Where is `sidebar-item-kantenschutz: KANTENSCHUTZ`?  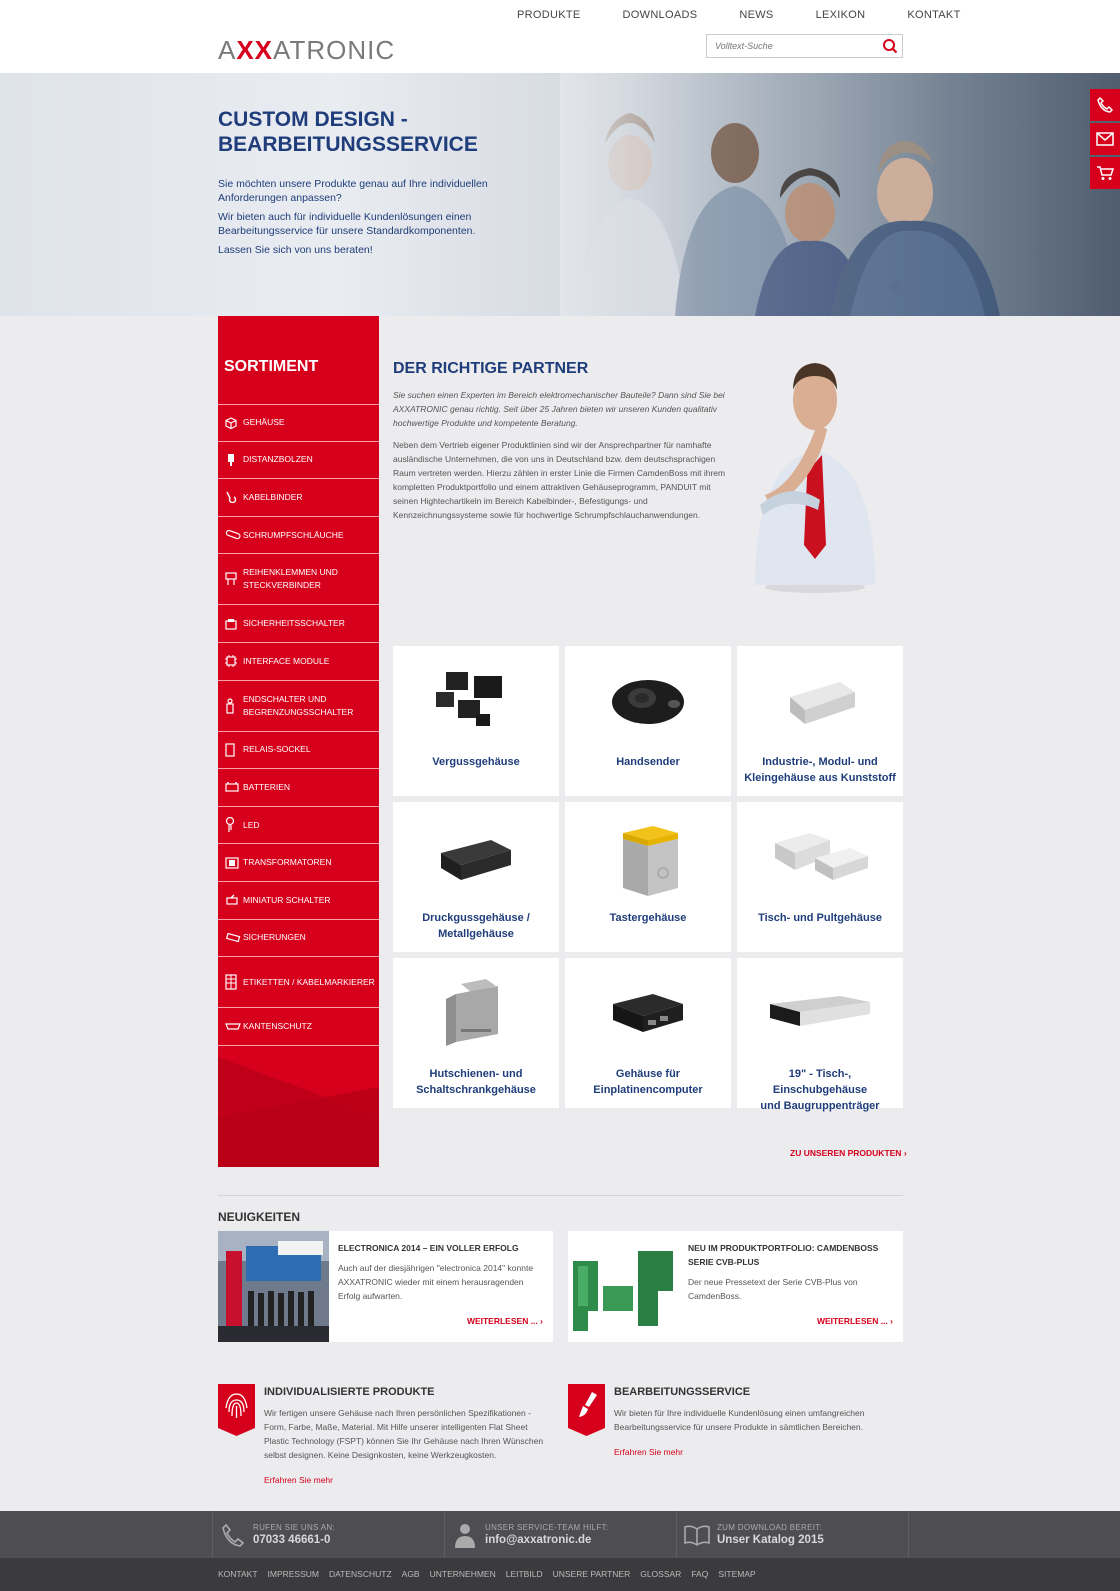 sidebar-item-kantenschutz: KANTENSCHUTZ is located at coordinates (298, 1027).